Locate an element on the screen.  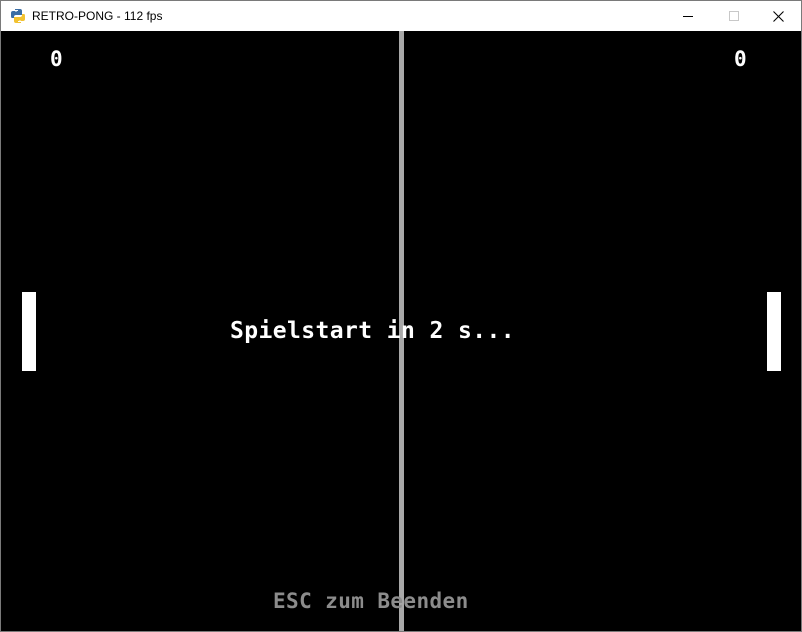
maximize-icon is located at coordinates (734, 16).